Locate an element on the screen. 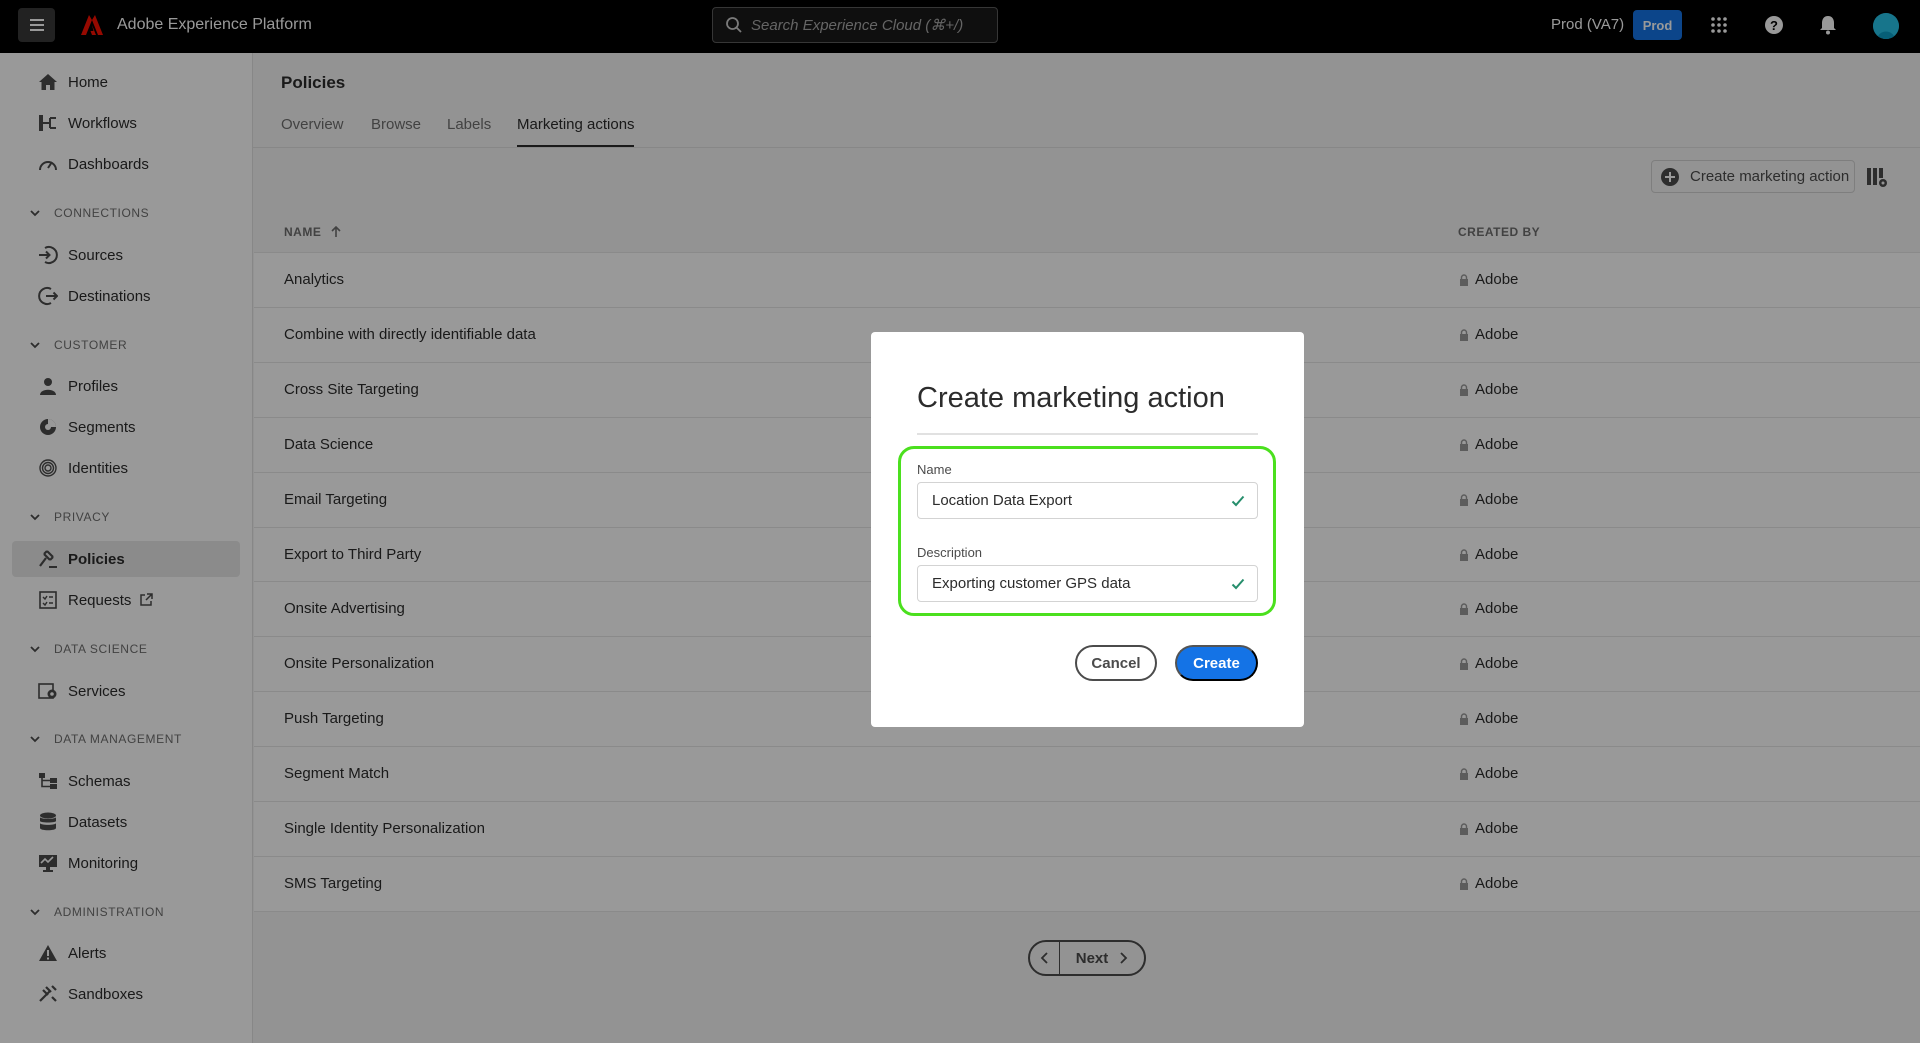 This screenshot has height=1043, width=1920. name-field is located at coordinates (1087, 500).